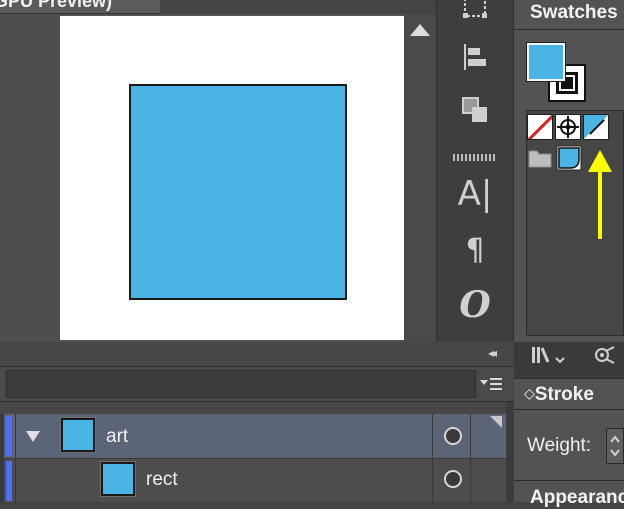 The width and height of the screenshot is (624, 509). I want to click on document-tab: GPU Preview), so click(80, 7).